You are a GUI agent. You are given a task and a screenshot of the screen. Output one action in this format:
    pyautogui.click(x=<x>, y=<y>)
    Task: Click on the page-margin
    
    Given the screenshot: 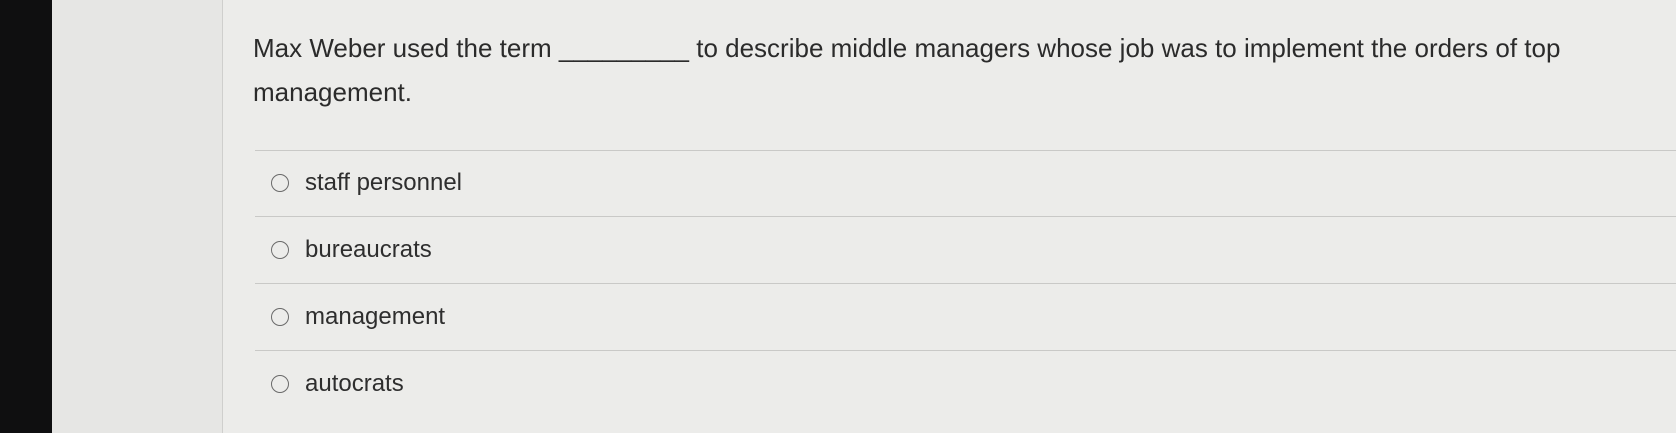 What is the action you would take?
    pyautogui.click(x=137, y=216)
    